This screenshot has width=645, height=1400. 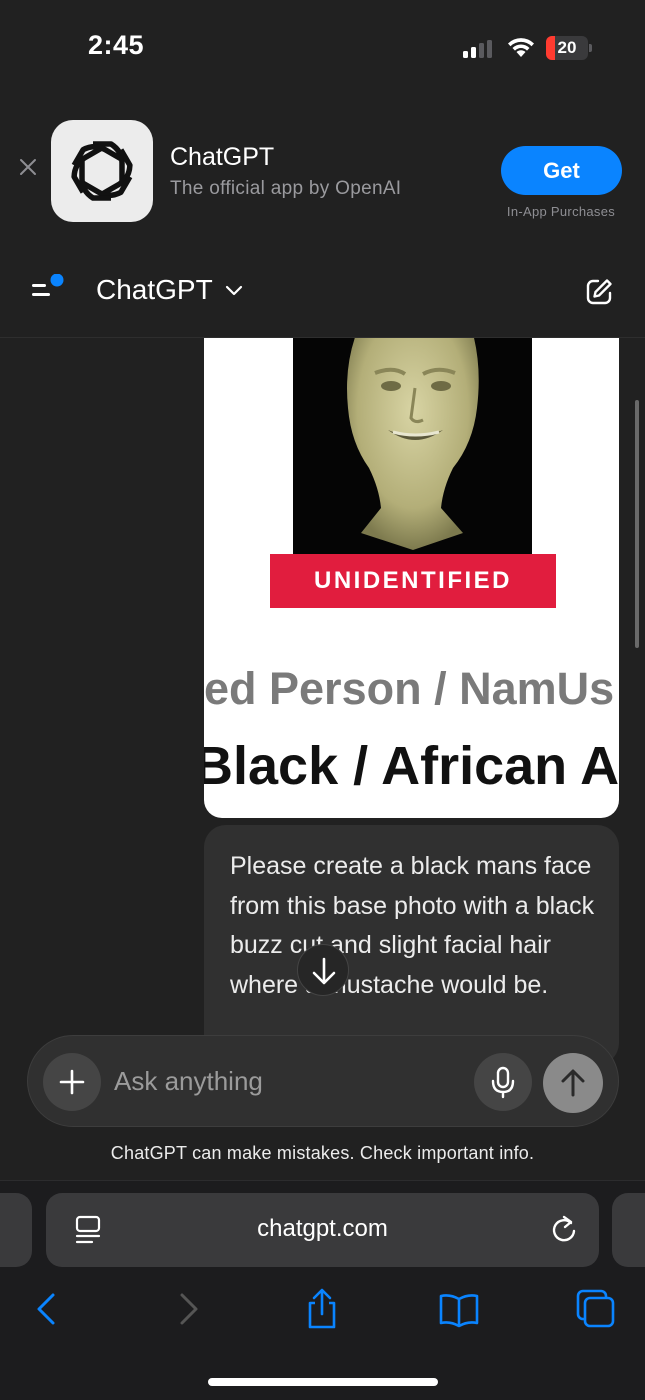 I want to click on signal-icon, so click(x=477, y=49).